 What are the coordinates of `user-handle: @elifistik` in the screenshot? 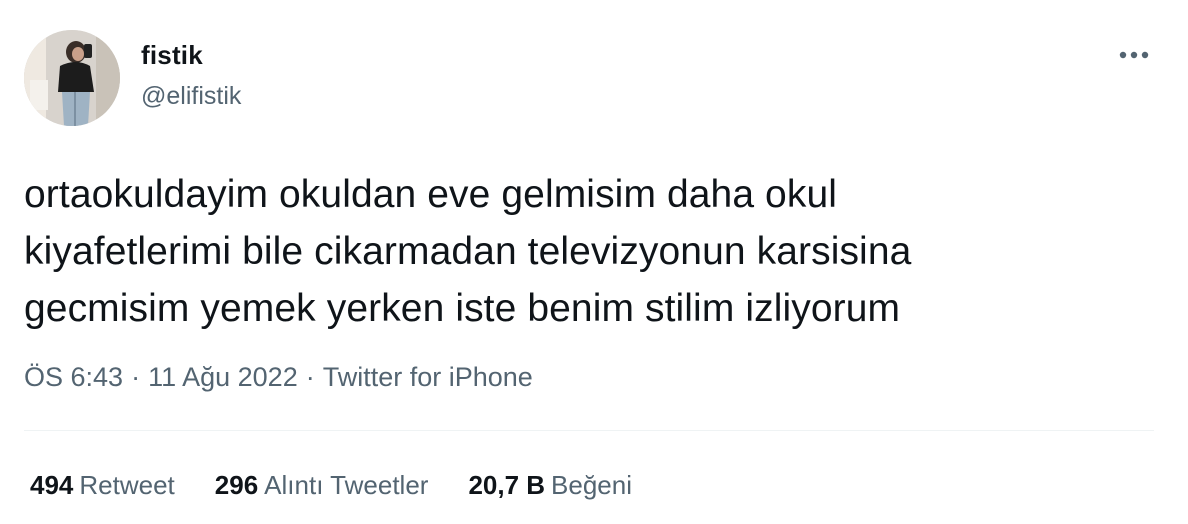 It's located at (191, 96).